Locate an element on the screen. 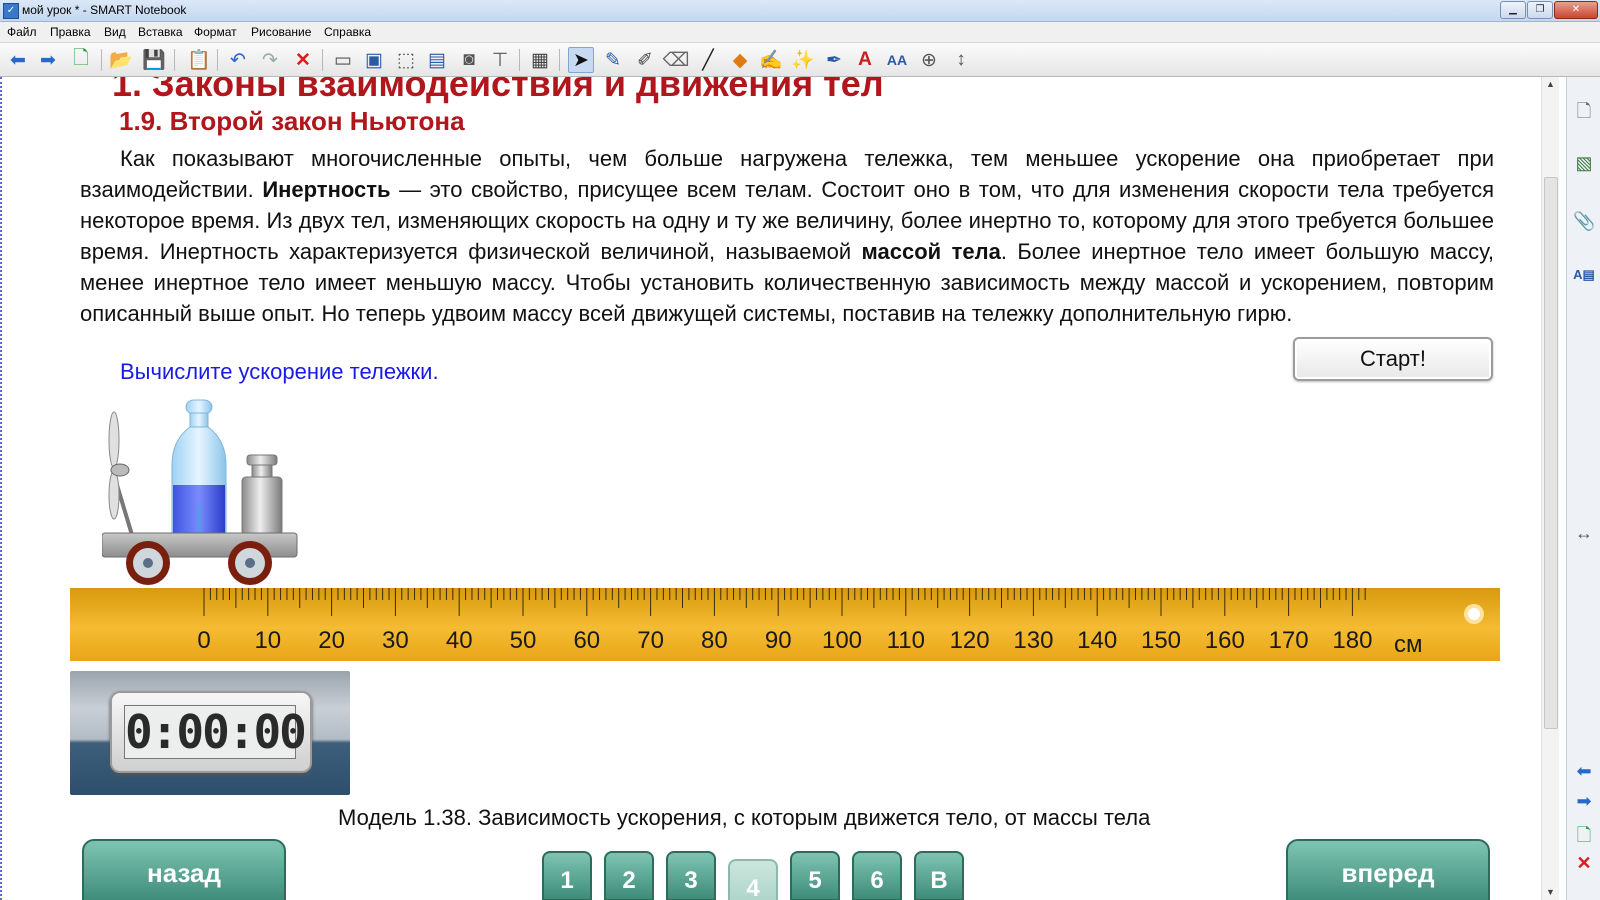  add-page-icon: 🗋 is located at coordinates (81, 60).